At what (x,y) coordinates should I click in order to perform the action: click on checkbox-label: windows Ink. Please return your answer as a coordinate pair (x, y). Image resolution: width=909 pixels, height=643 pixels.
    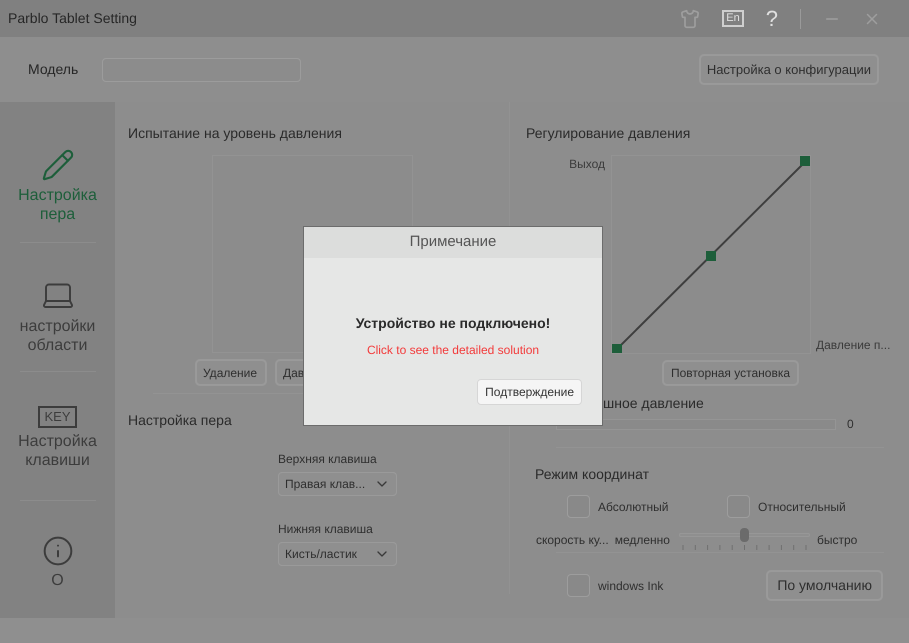
    Looking at the image, I should click on (631, 586).